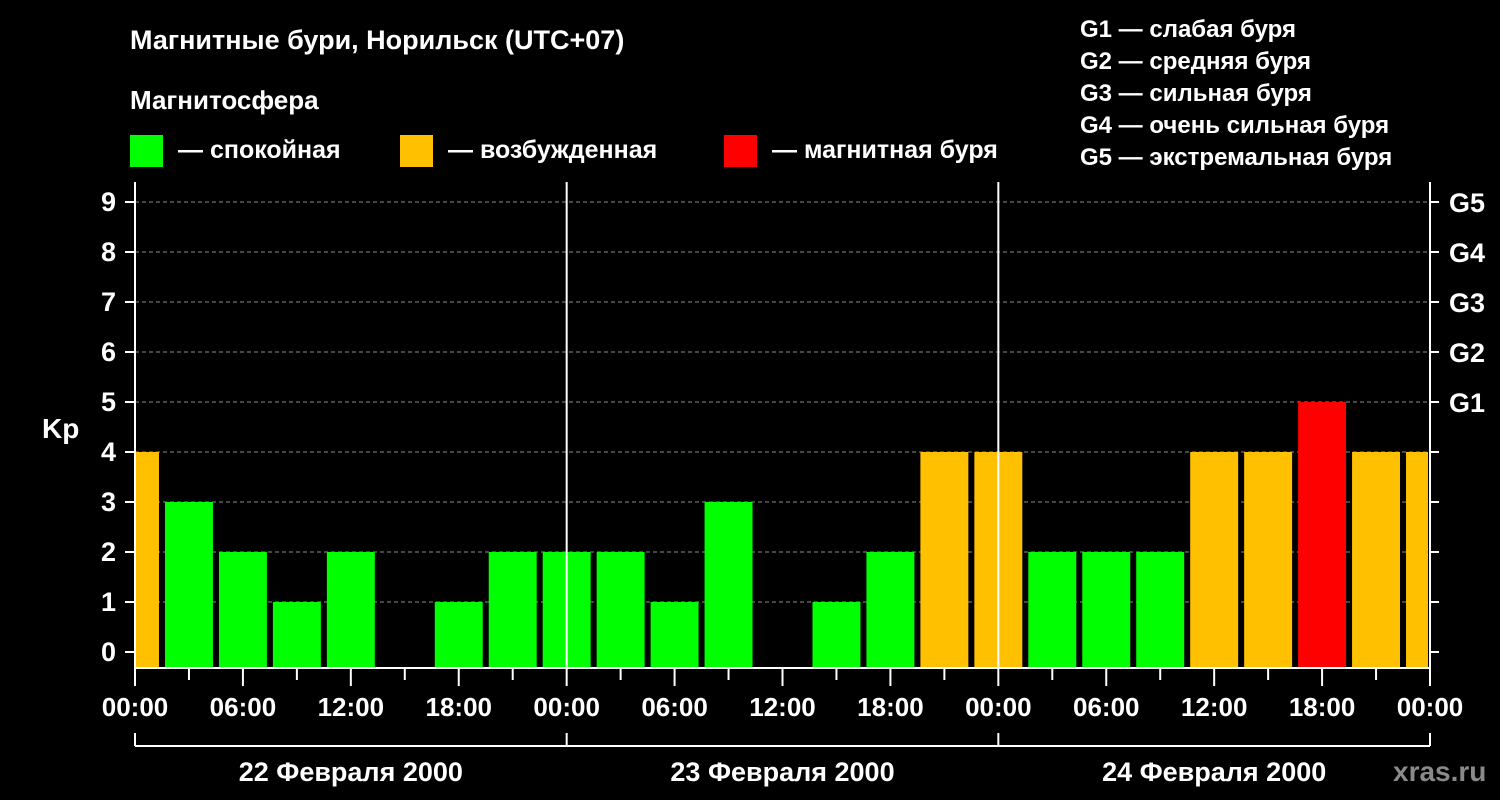 The image size is (1500, 800). I want to click on y-tick-label: 1, so click(108, 602).